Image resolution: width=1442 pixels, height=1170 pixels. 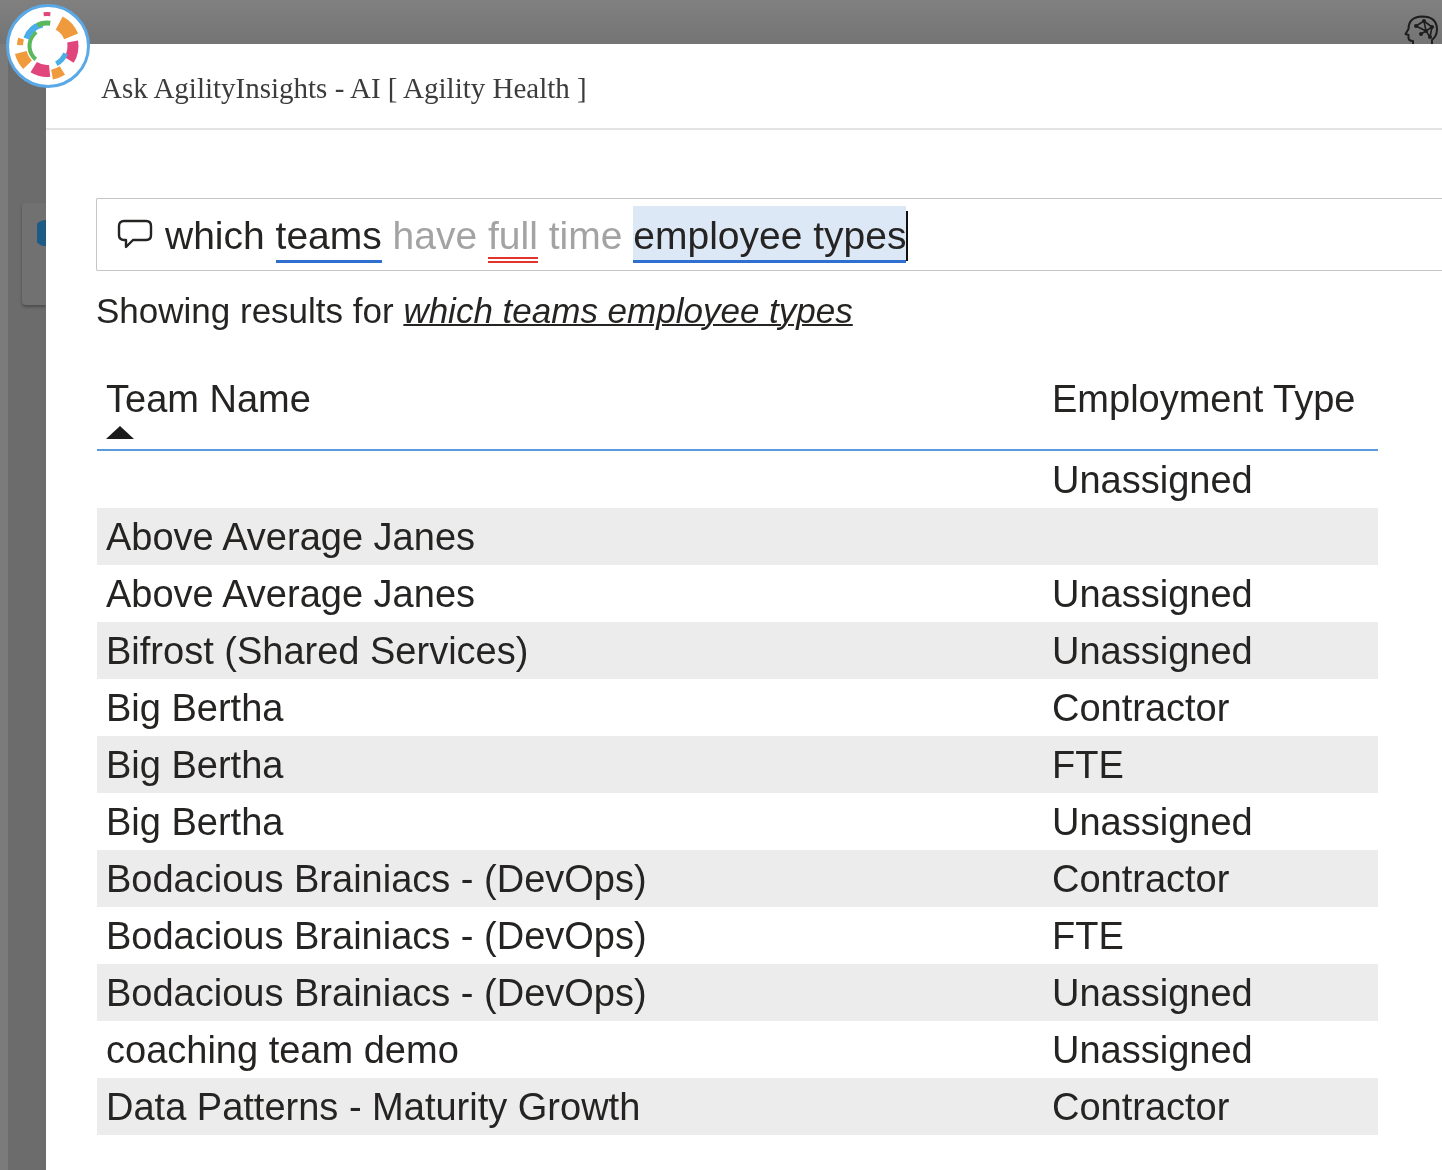 I want to click on speech-bubble-icon, so click(x=135, y=234).